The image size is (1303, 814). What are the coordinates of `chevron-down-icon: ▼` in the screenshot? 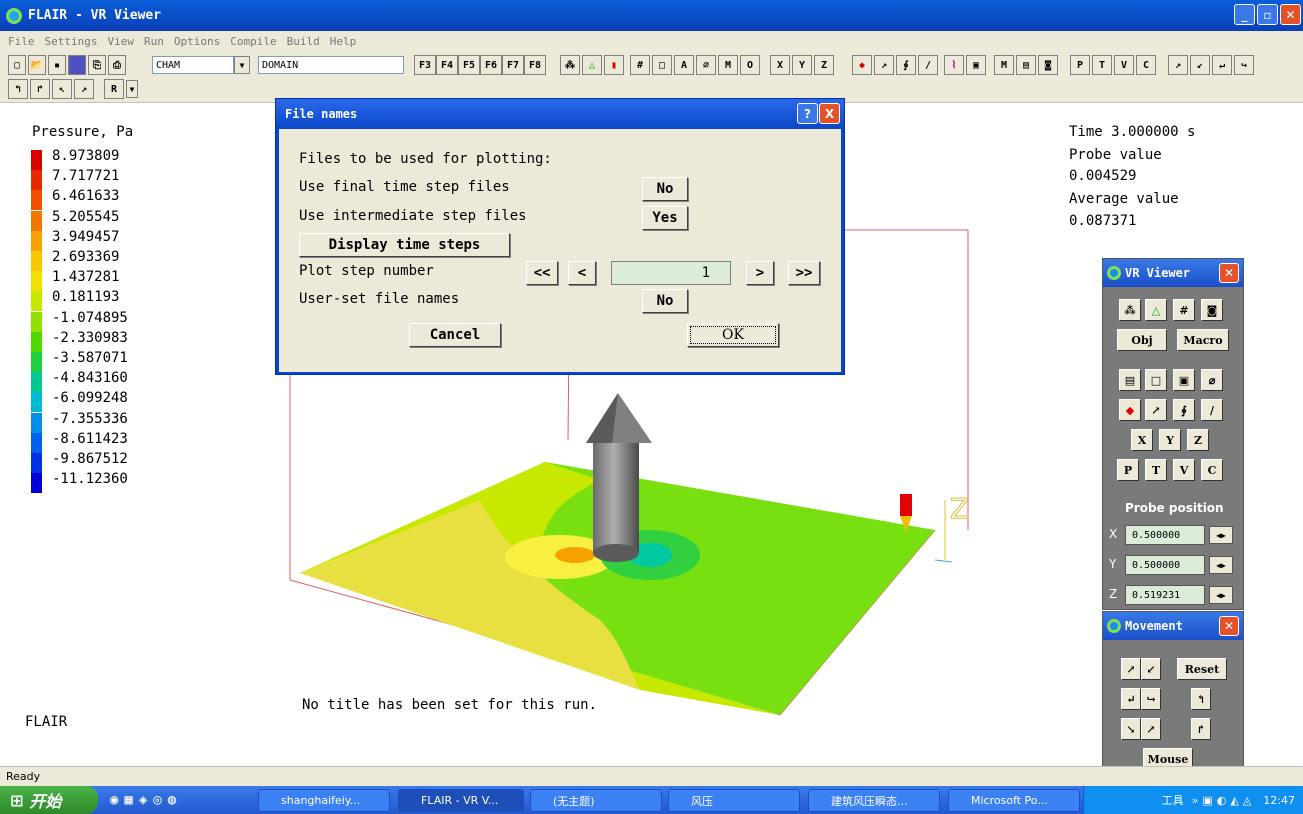 It's located at (242, 65).